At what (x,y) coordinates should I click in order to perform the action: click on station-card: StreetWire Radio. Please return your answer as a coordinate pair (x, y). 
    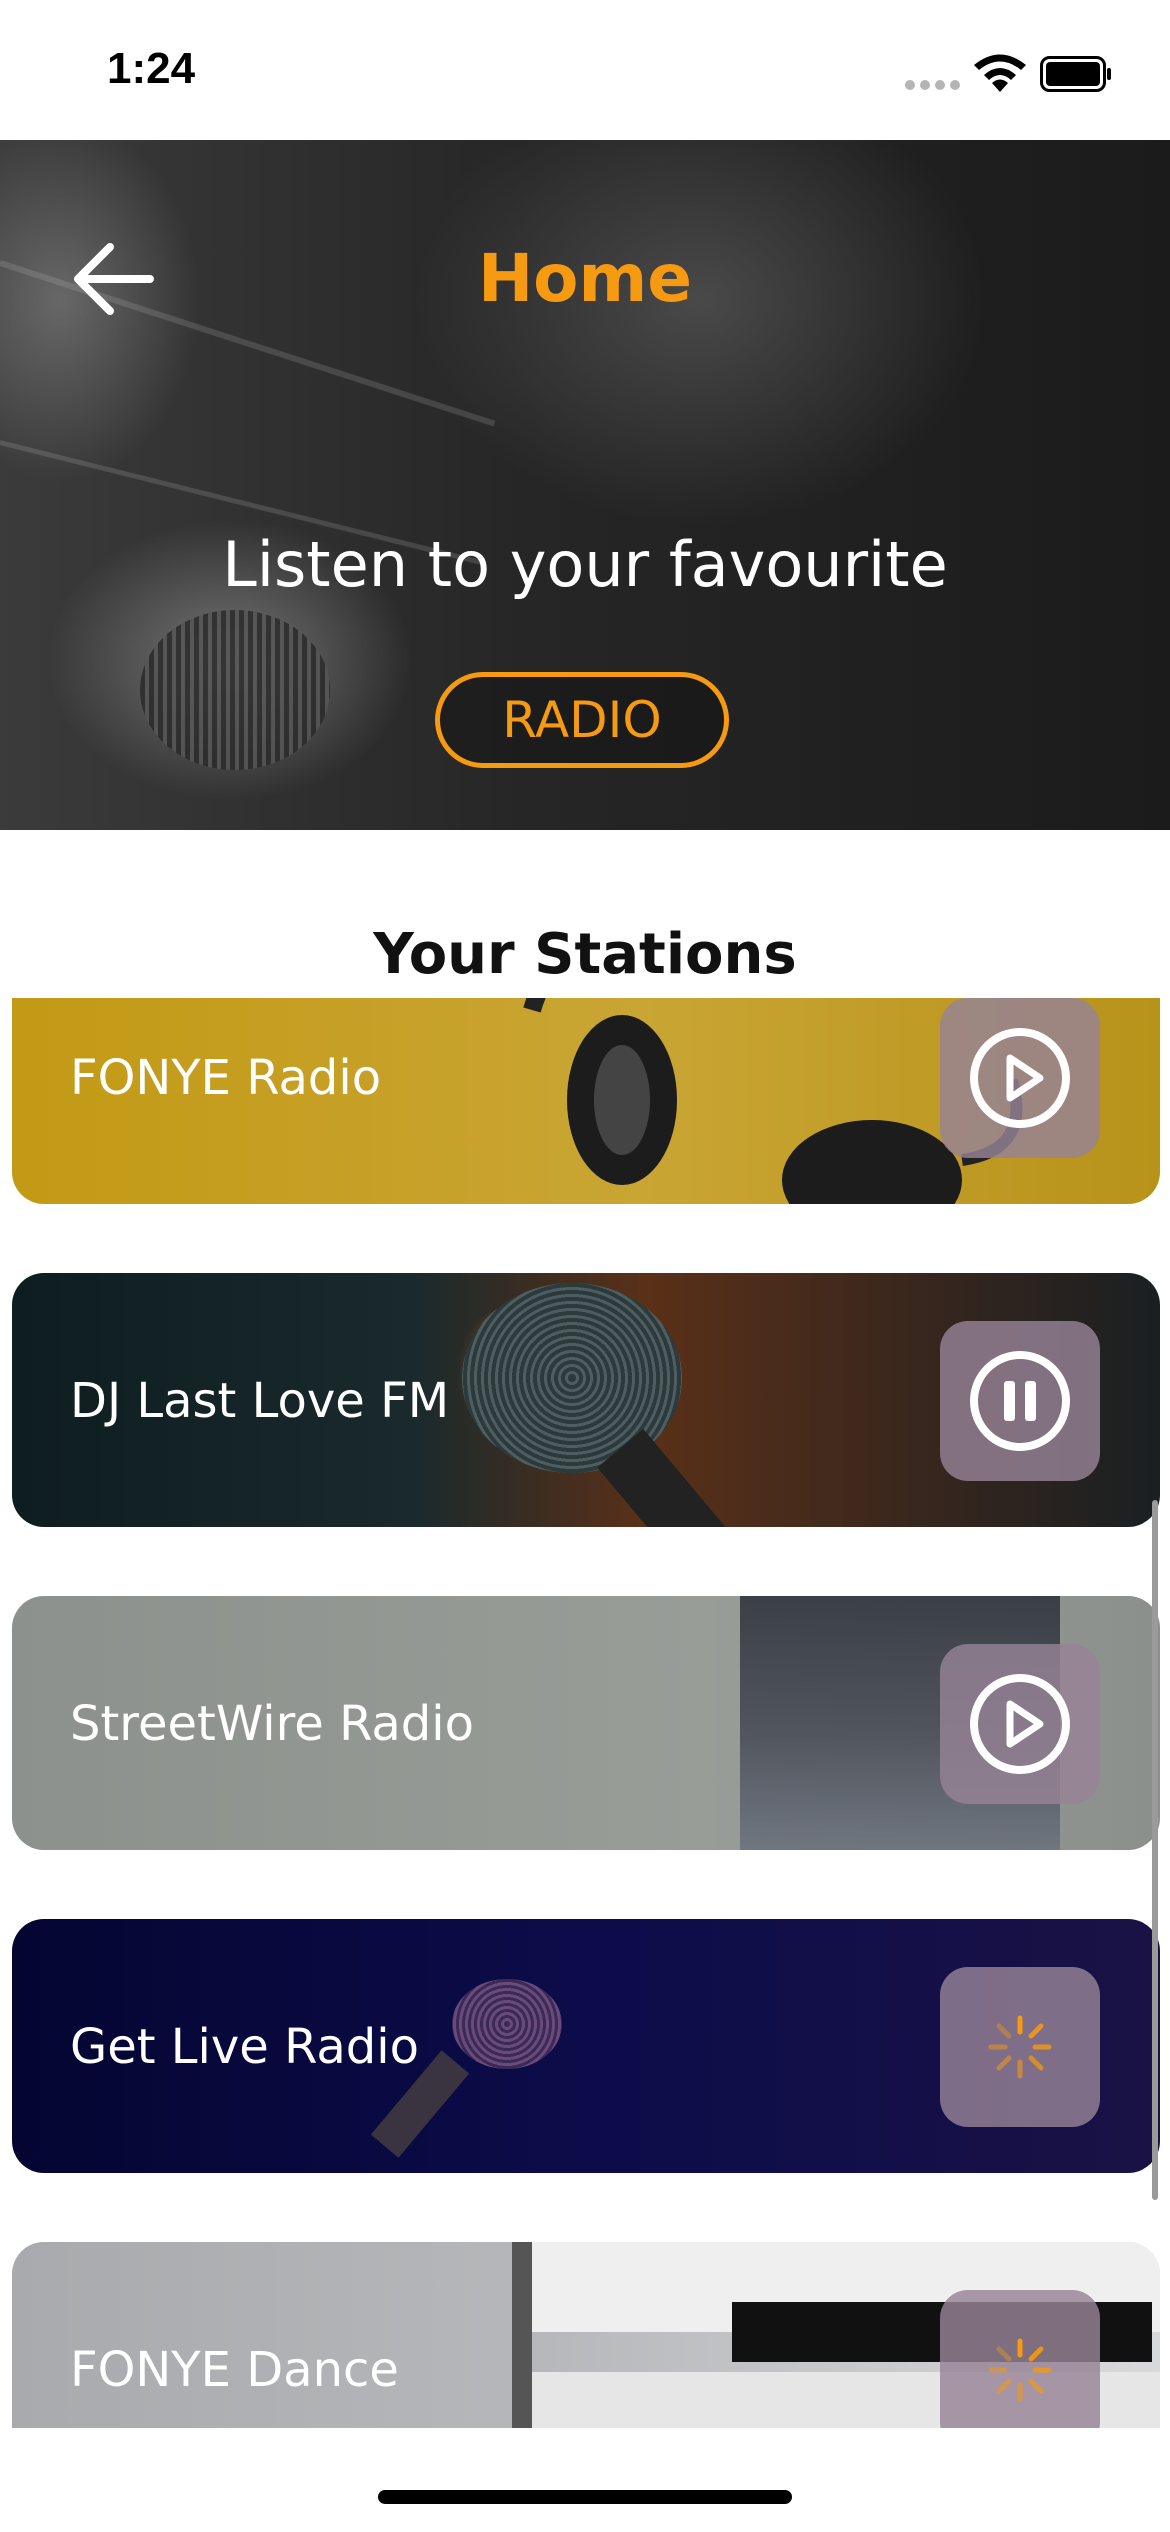
    Looking at the image, I should click on (586, 1723).